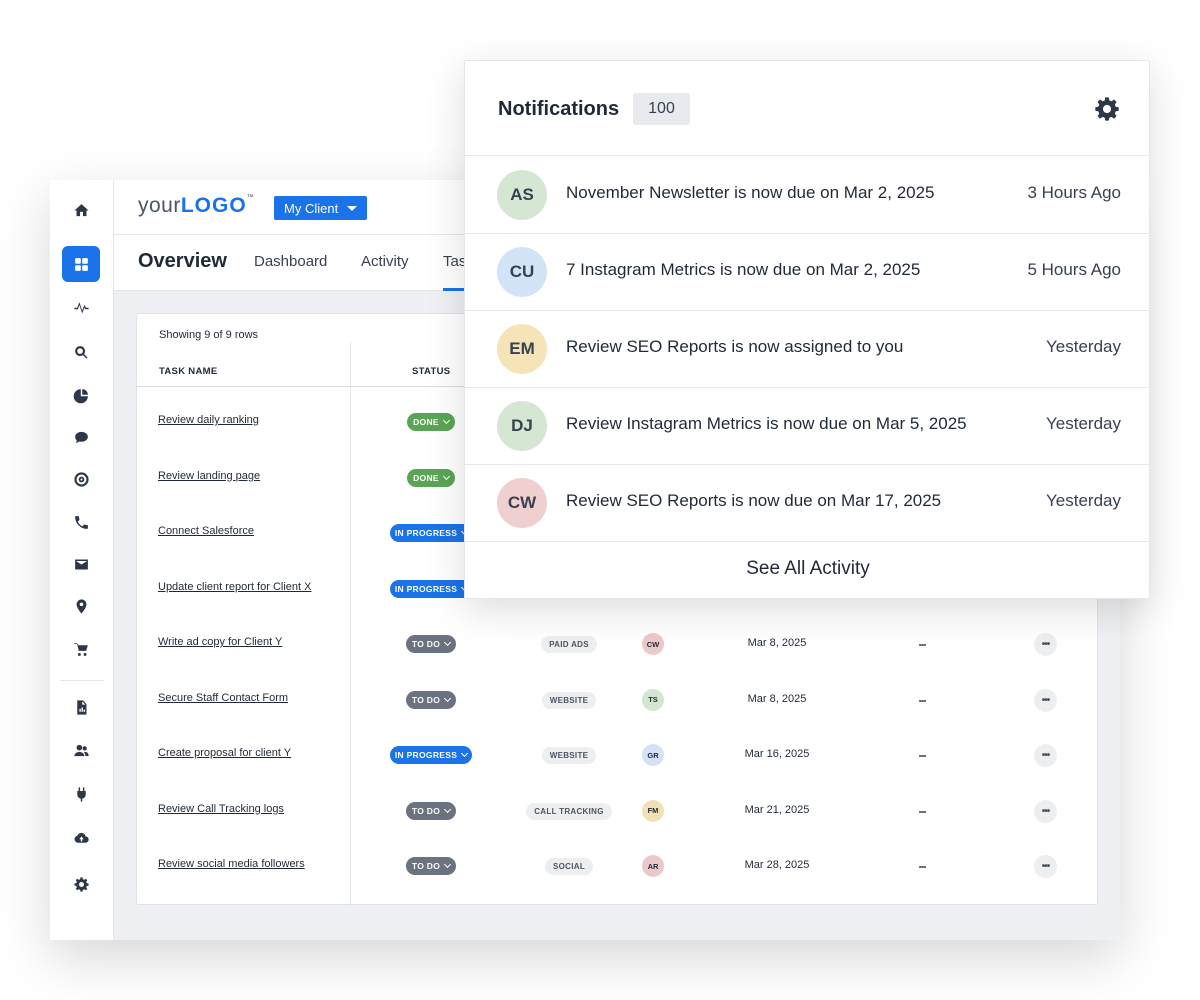  I want to click on sidebar, so click(82, 560).